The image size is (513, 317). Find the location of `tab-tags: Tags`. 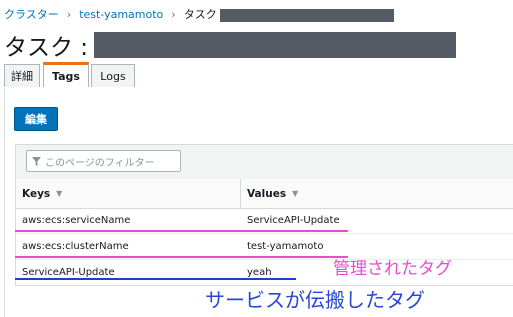

tab-tags: Tags is located at coordinates (66, 74).